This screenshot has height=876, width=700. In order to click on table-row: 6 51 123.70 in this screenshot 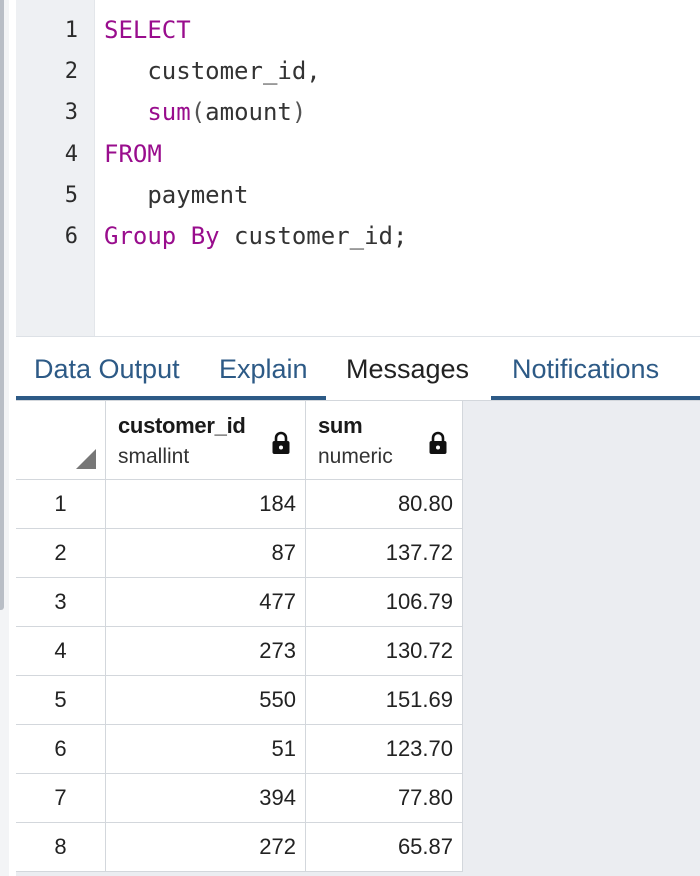, I will do `click(239, 749)`.